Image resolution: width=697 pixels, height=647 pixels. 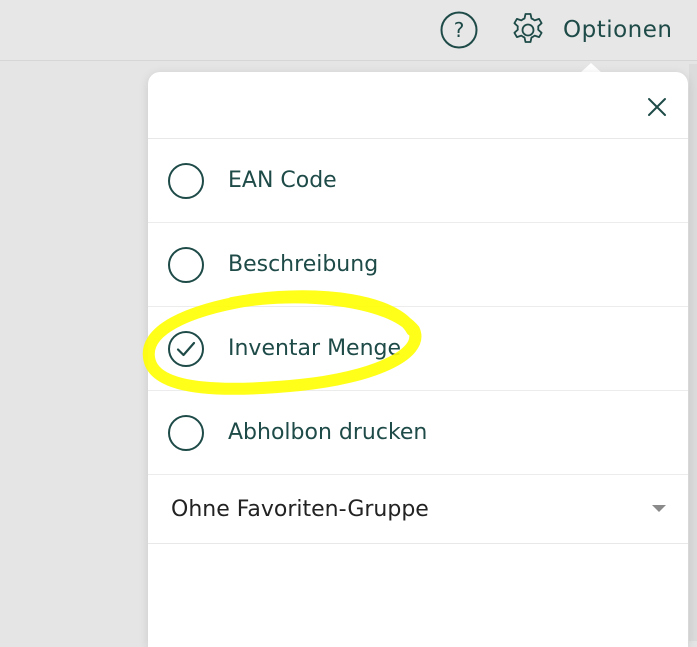 What do you see at coordinates (659, 508) in the screenshot?
I see `caret-down-icon` at bounding box center [659, 508].